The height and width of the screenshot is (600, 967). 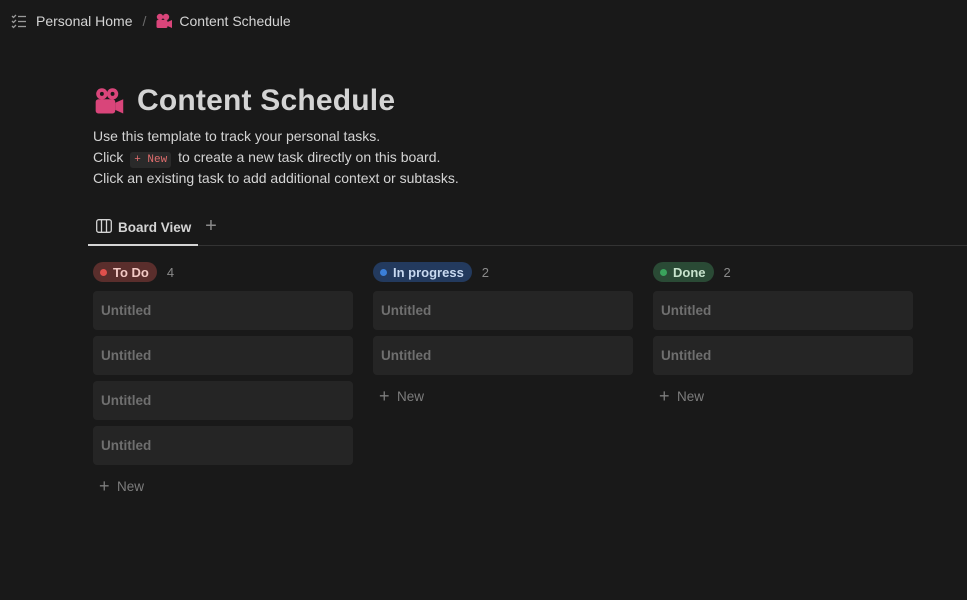 What do you see at coordinates (689, 272) in the screenshot?
I see `column-label: Done` at bounding box center [689, 272].